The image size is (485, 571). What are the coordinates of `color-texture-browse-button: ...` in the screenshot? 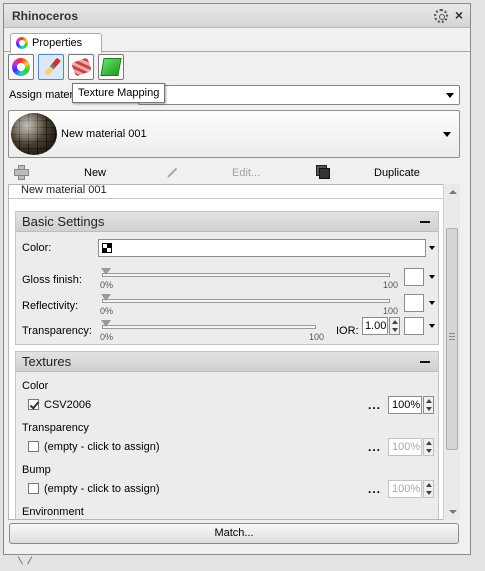 It's located at (374, 405).